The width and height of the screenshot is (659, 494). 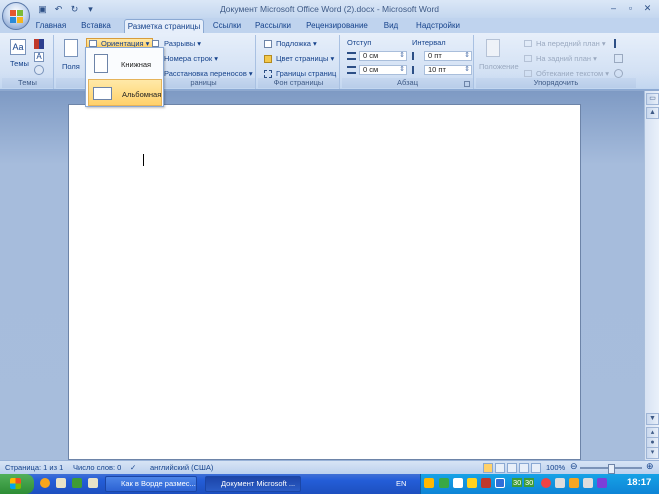 What do you see at coordinates (488, 468) in the screenshot?
I see `print-layout-icon` at bounding box center [488, 468].